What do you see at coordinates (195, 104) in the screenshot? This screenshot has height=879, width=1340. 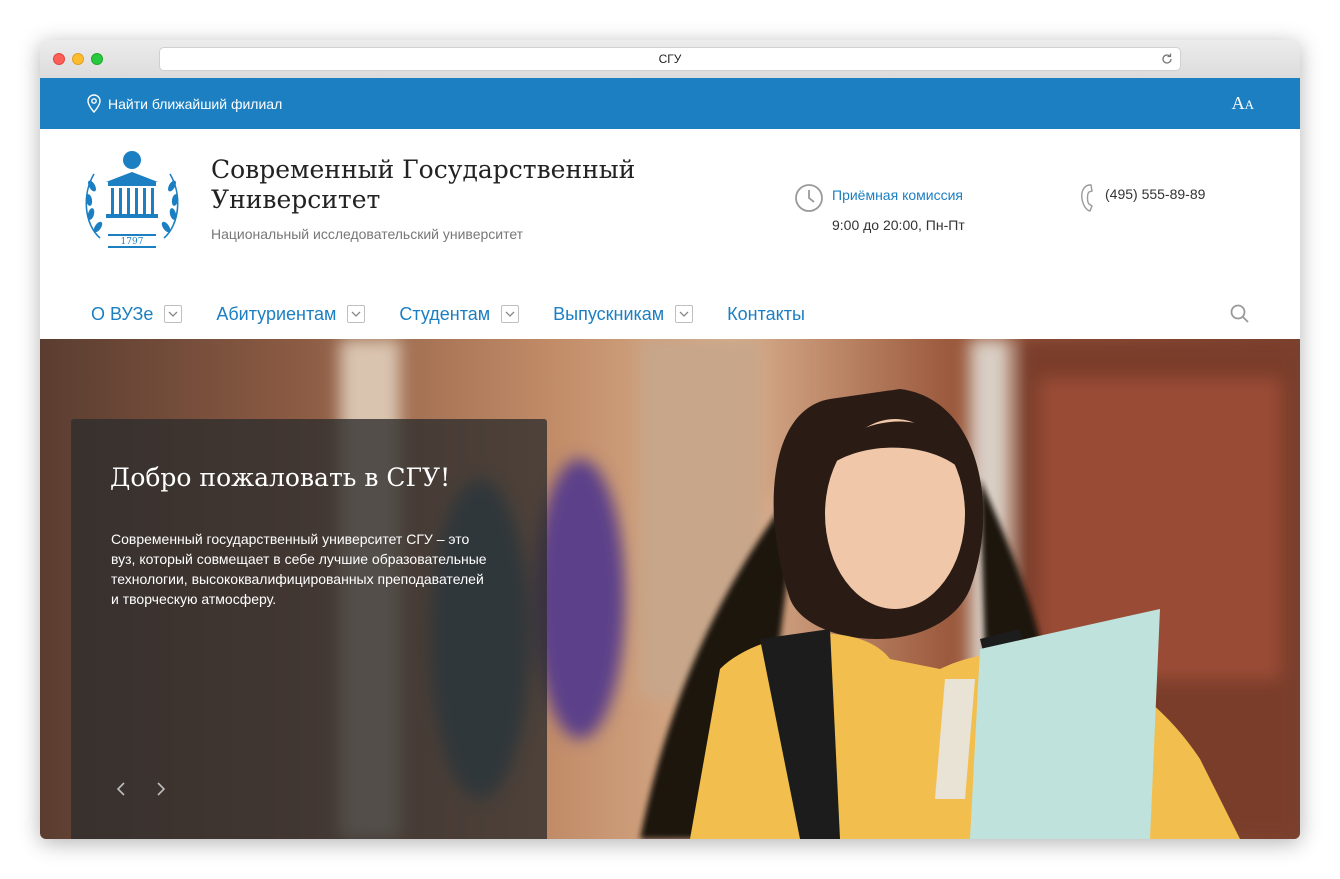 I see `find-branch-label: Найти ближайший филиал` at bounding box center [195, 104].